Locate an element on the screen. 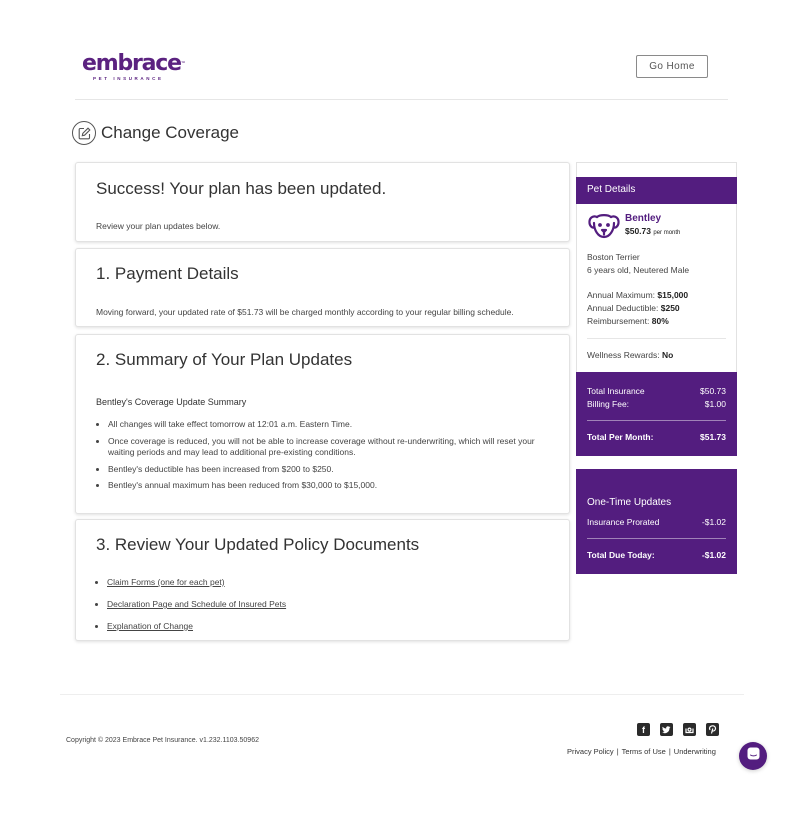 The width and height of the screenshot is (804, 827). summary-subheading: Bentley's Coverage Update Summary is located at coordinates (171, 402).